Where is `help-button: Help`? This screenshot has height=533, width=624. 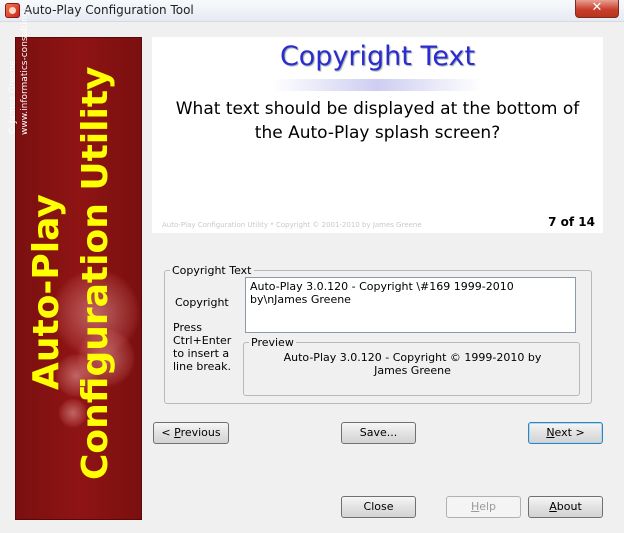
help-button: Help is located at coordinates (483, 507).